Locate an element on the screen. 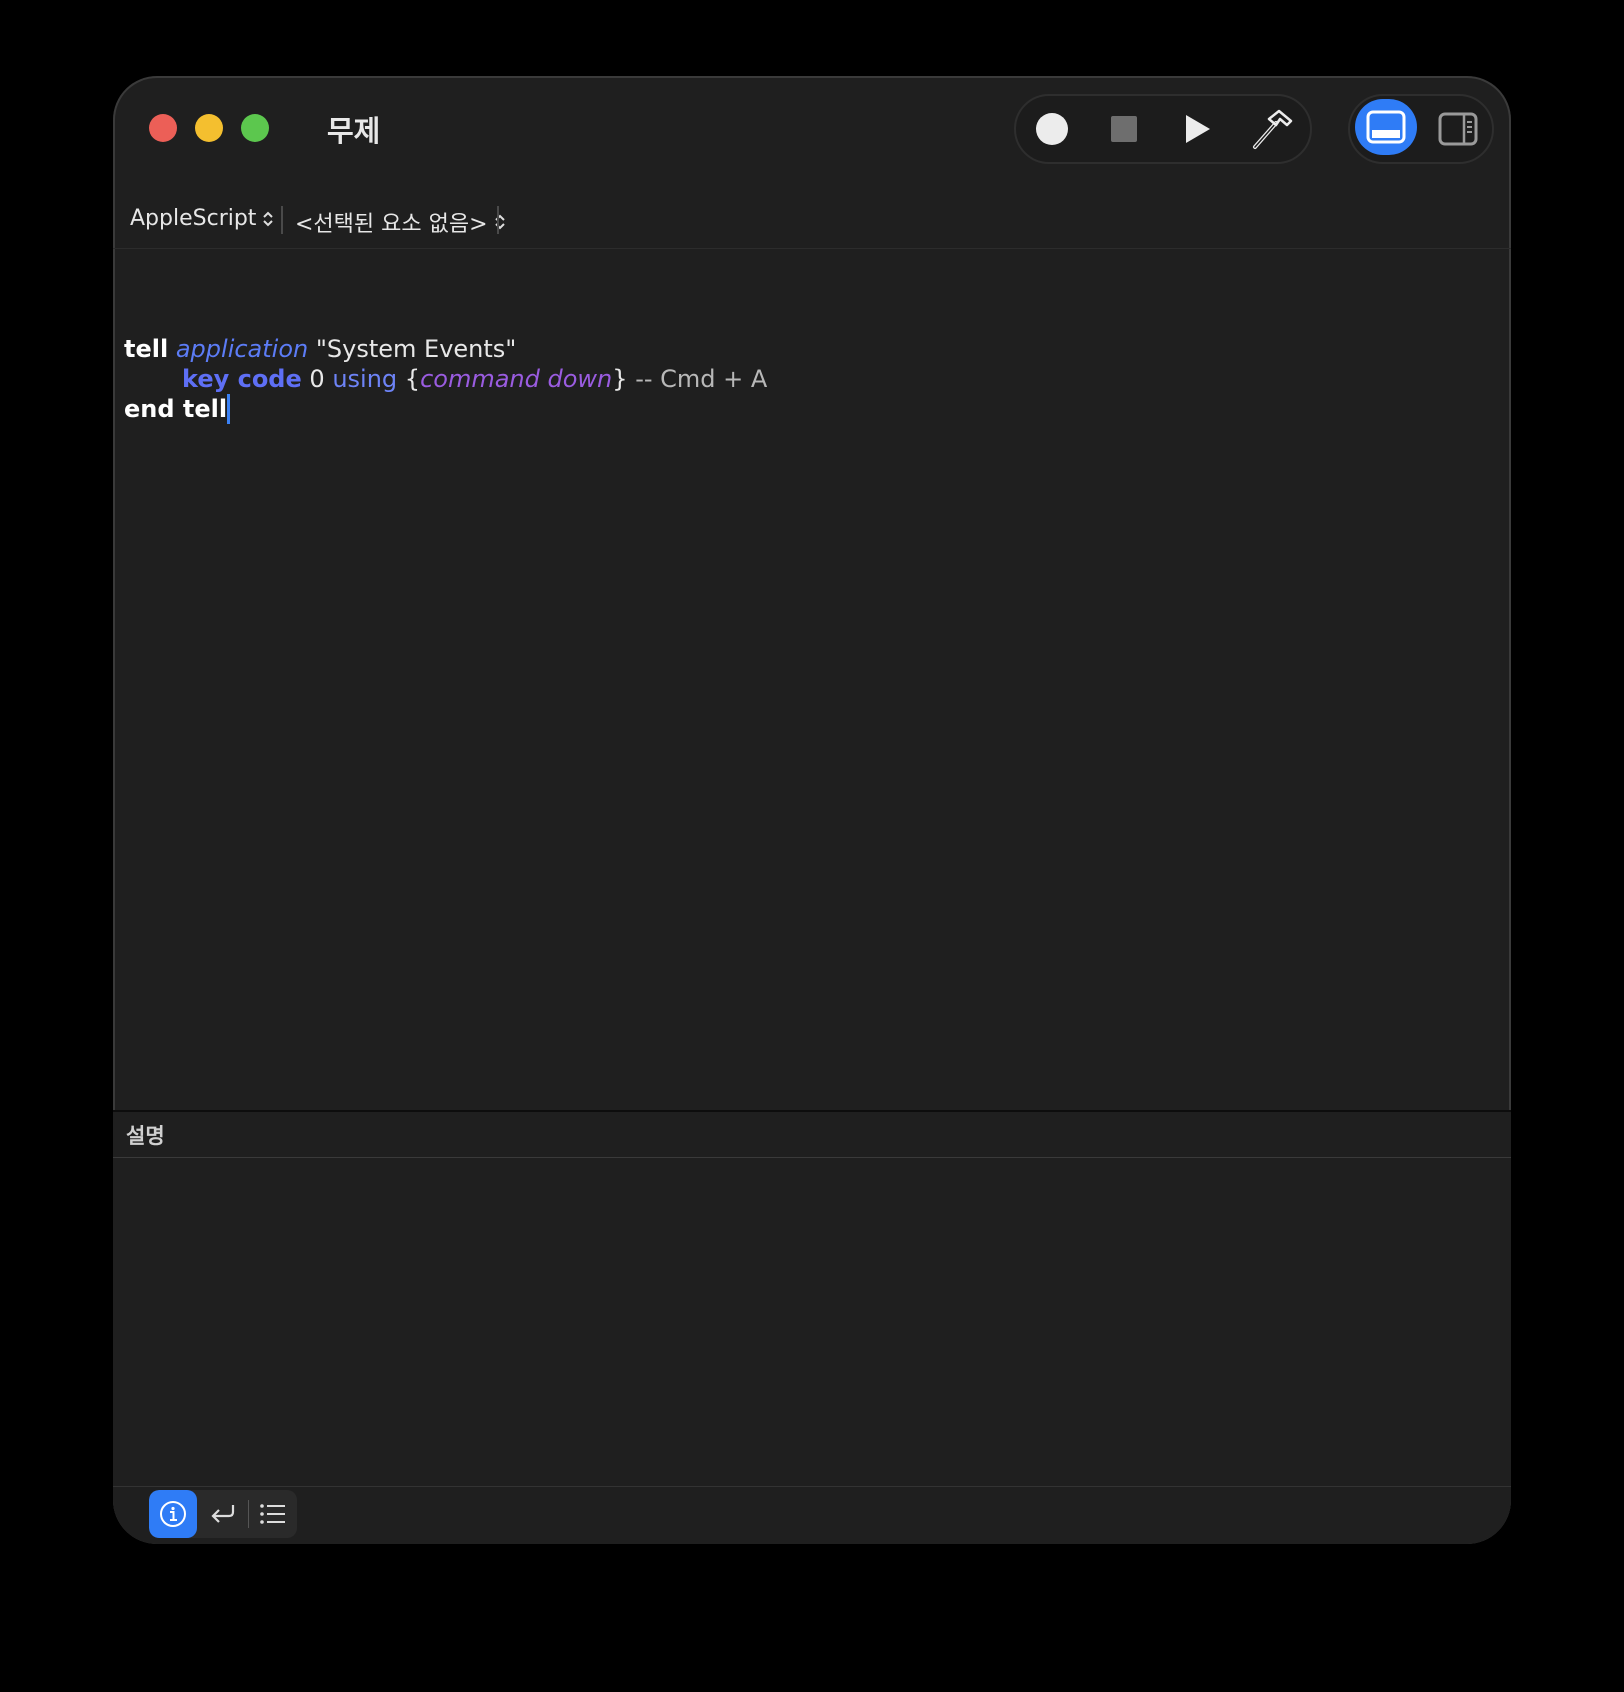  language-label: AppleScript is located at coordinates (193, 218).